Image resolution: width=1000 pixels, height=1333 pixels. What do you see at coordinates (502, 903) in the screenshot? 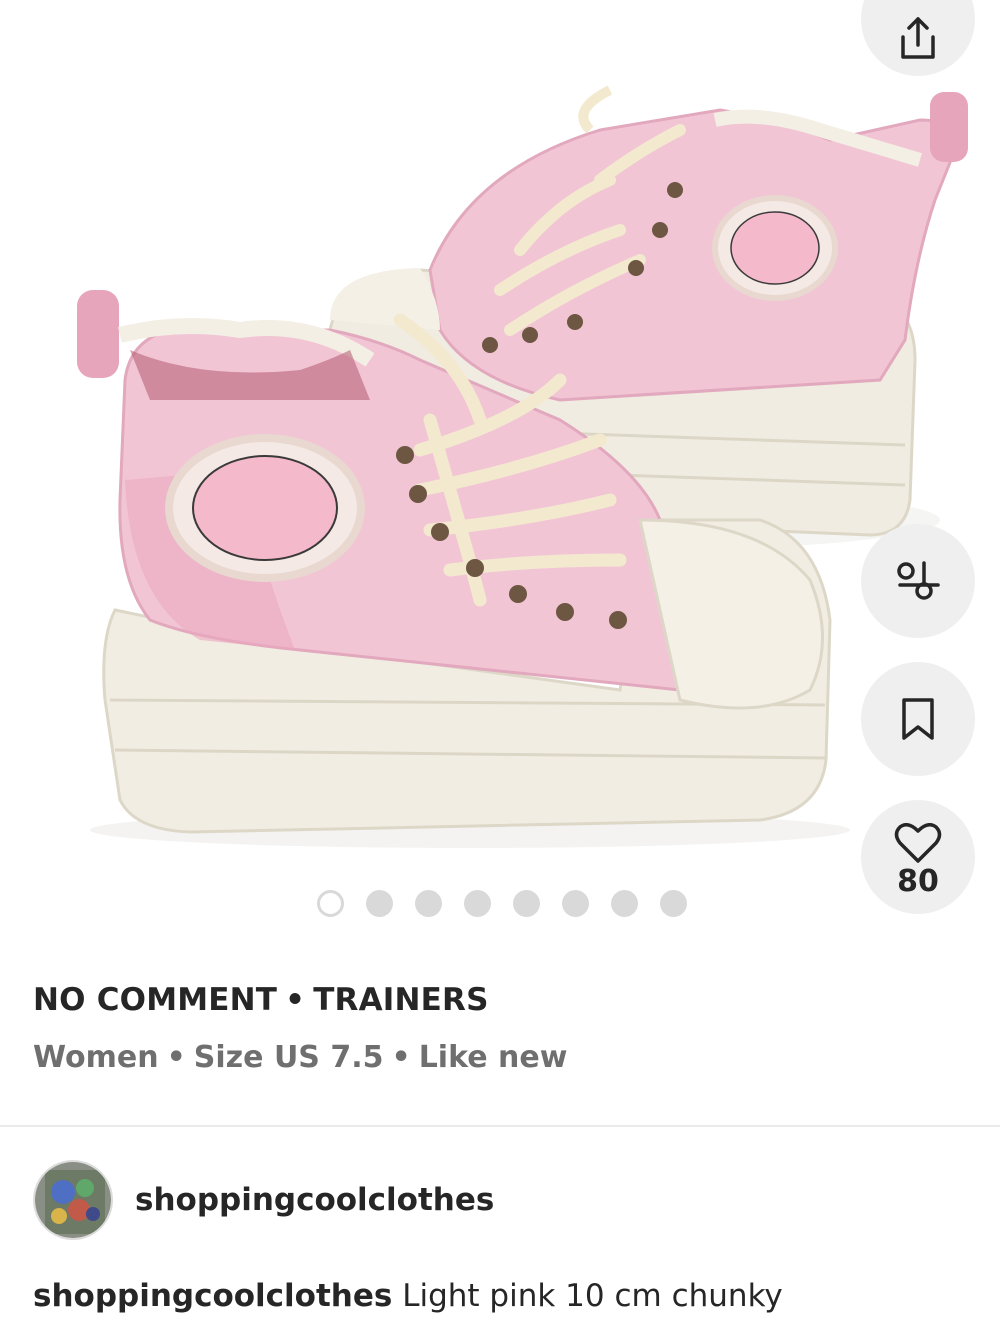
I see `image-pagination` at bounding box center [502, 903].